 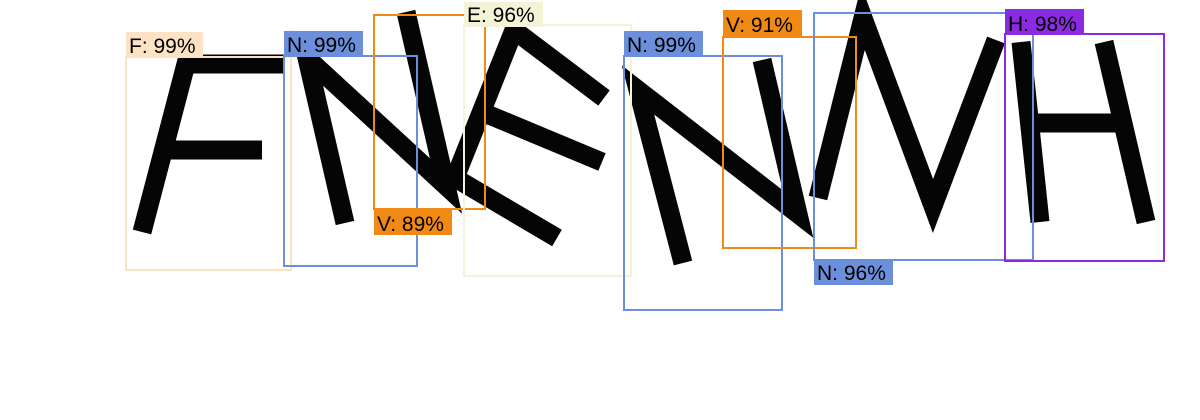 I want to click on detection-label: H: 98%, so click(x=1042, y=24).